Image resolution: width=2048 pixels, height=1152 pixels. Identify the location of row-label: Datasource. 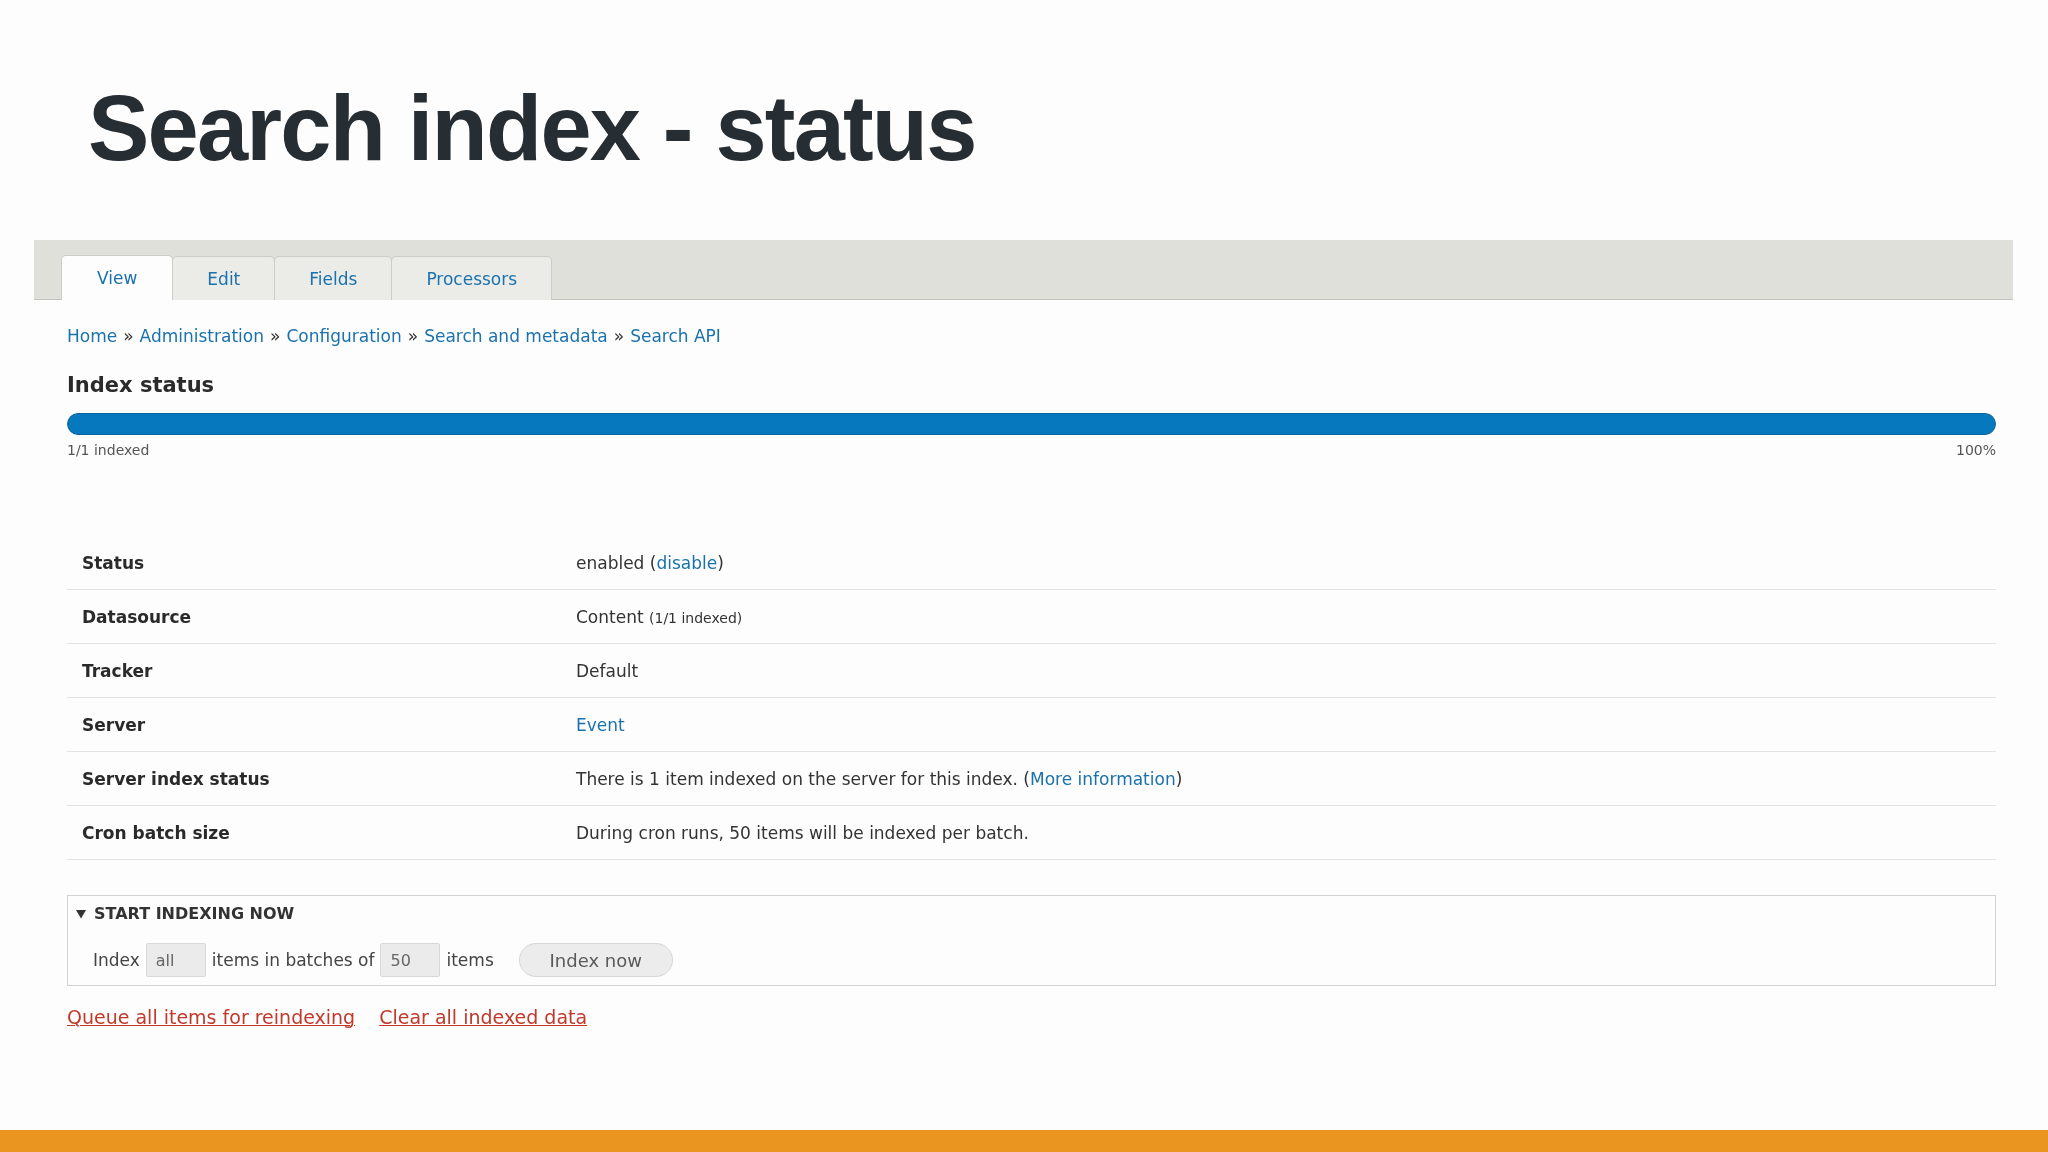
(137, 616).